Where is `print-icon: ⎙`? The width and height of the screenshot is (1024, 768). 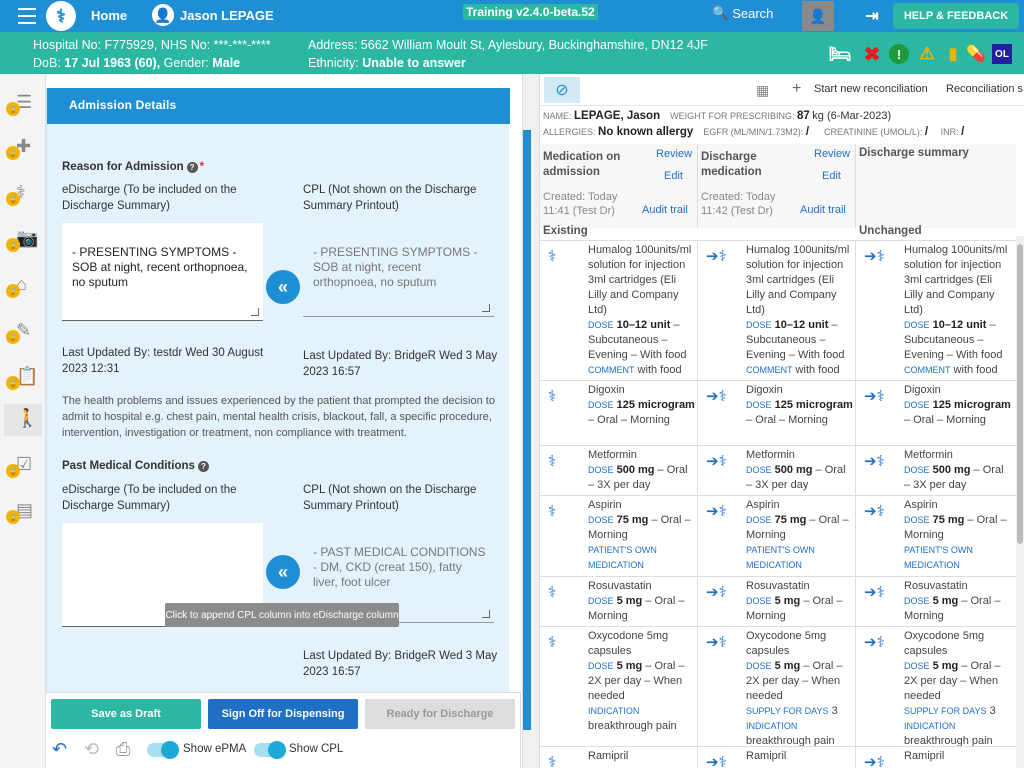 print-icon: ⎙ is located at coordinates (123, 749).